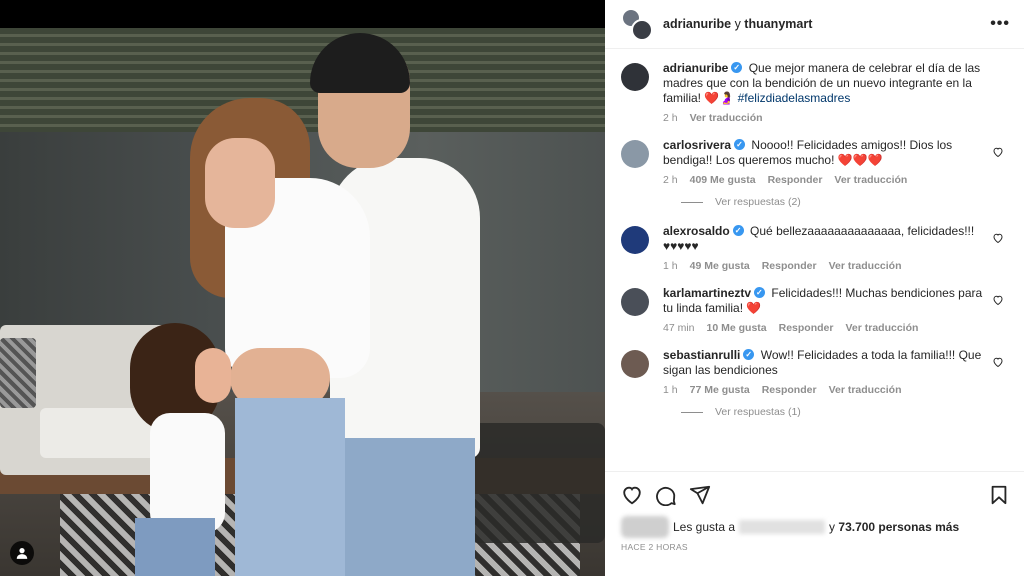 The height and width of the screenshot is (576, 1024). What do you see at coordinates (681, 246) in the screenshot?
I see `comment-emoji: ♥♥♥♥♥` at bounding box center [681, 246].